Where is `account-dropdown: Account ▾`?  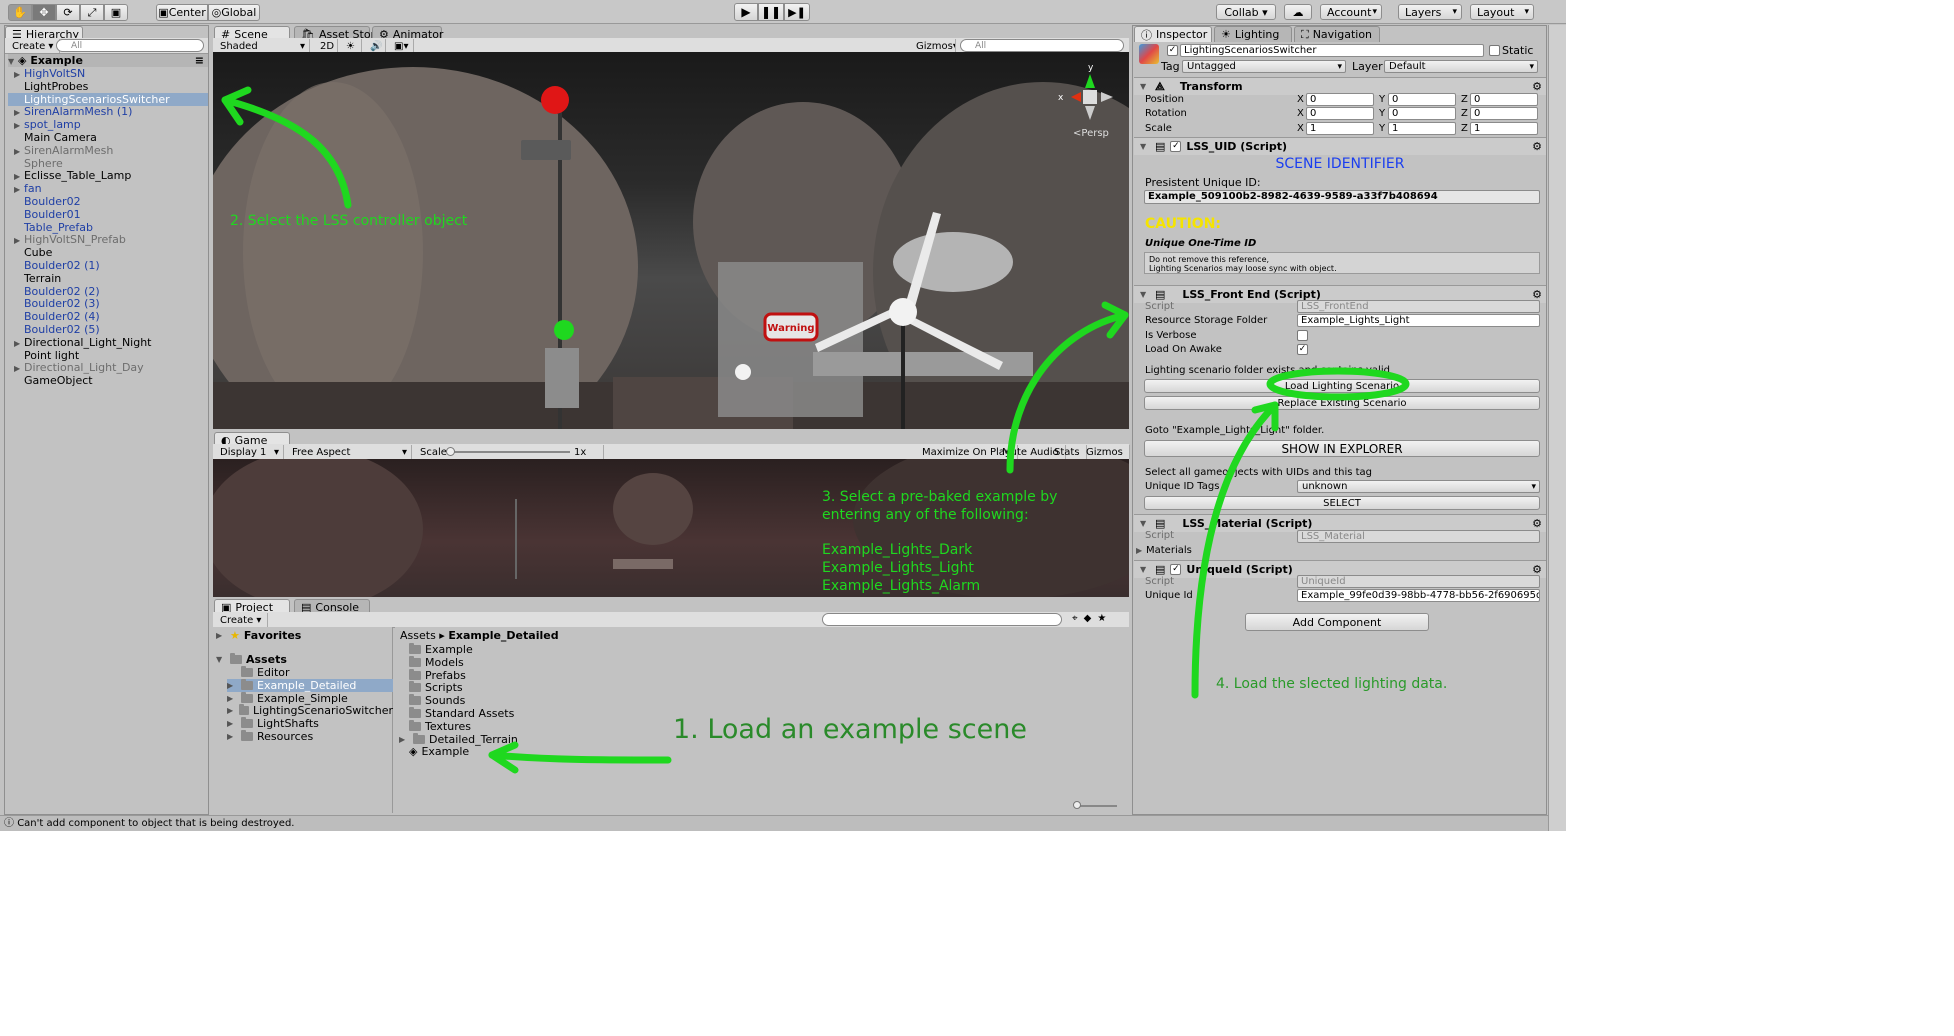 account-dropdown: Account ▾ is located at coordinates (1351, 12).